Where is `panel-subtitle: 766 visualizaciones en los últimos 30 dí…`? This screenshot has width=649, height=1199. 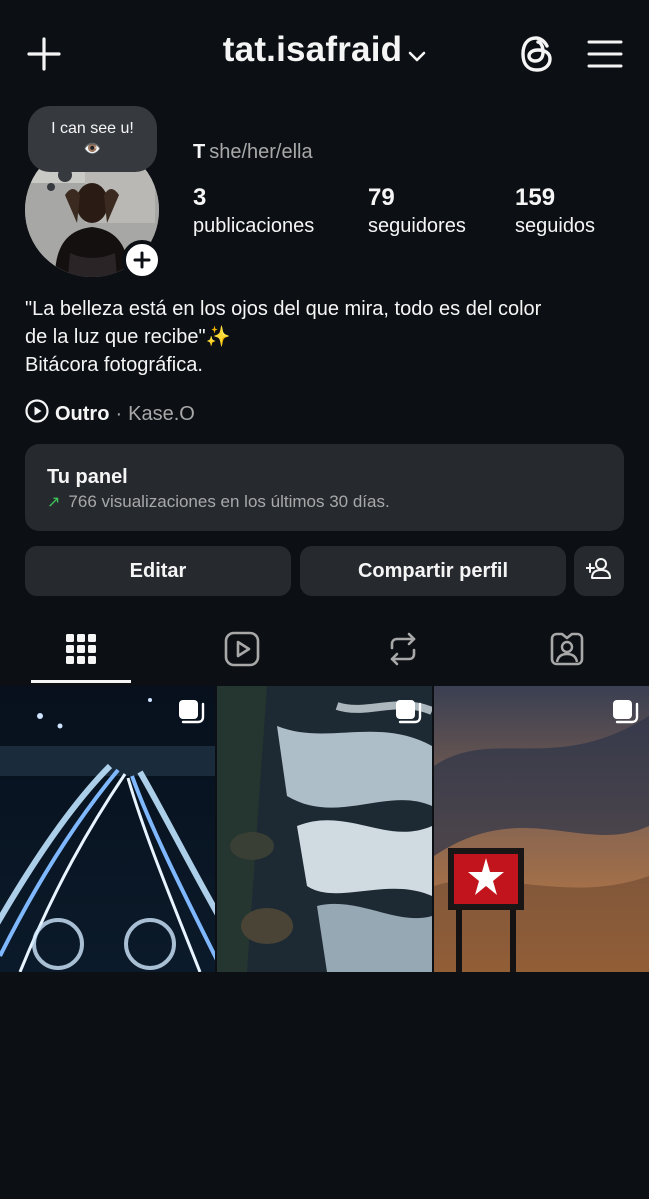
panel-subtitle: 766 visualizaciones en los últimos 30 dí… is located at coordinates (229, 501).